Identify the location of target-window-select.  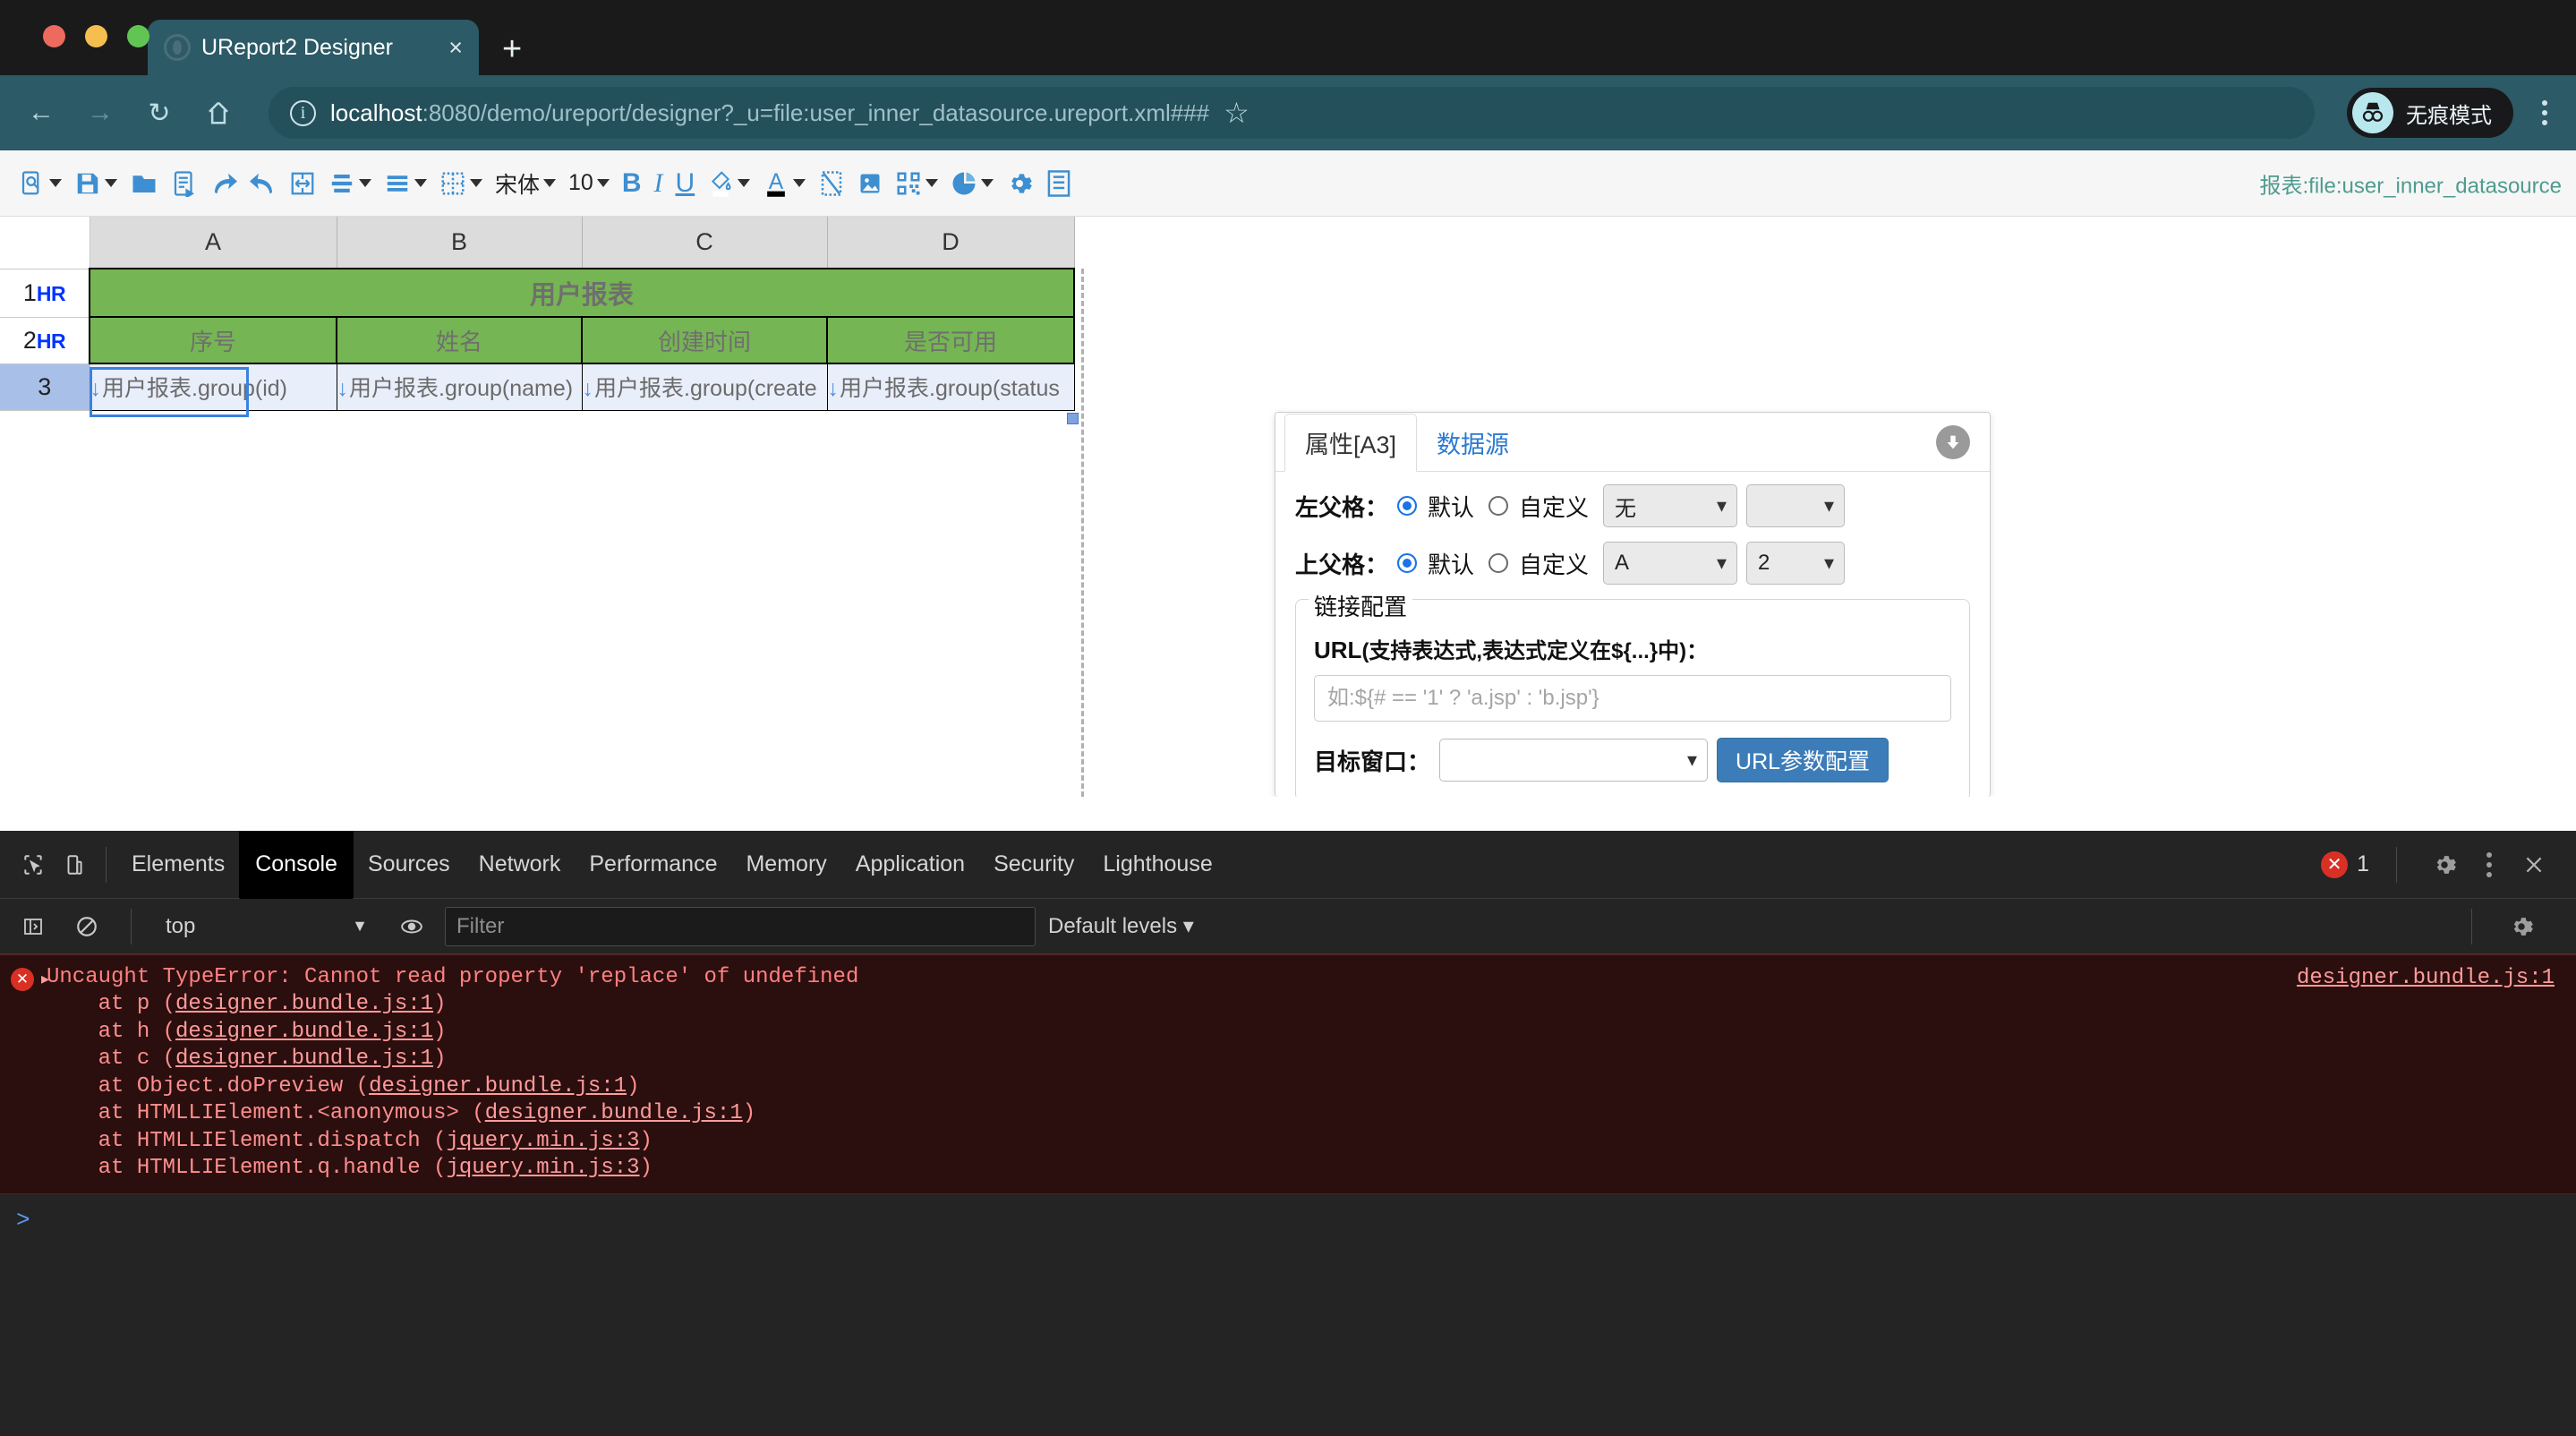
(1574, 760).